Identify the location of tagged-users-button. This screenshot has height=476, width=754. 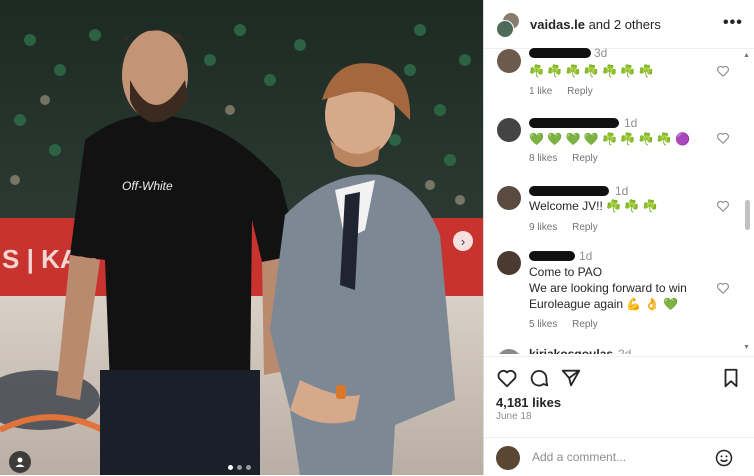
(20, 462).